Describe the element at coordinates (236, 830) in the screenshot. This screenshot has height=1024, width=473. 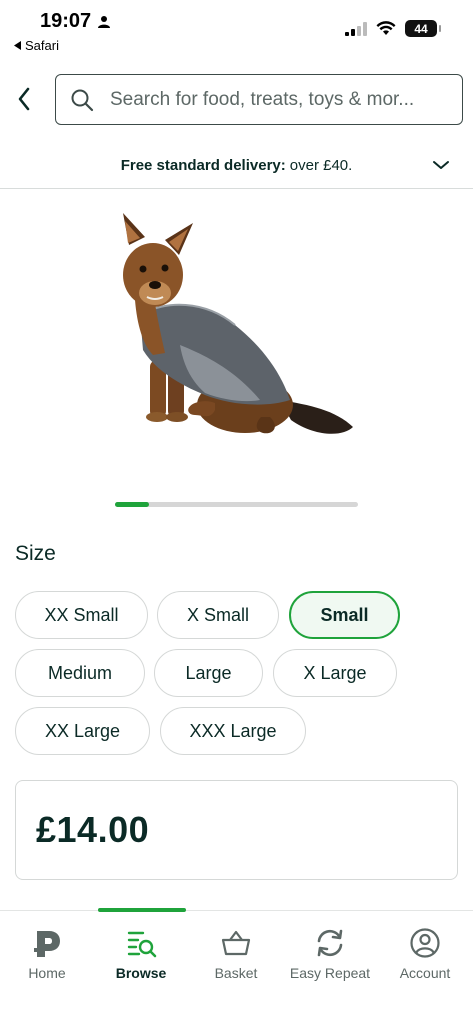
I see `price-box: £14.00` at that location.